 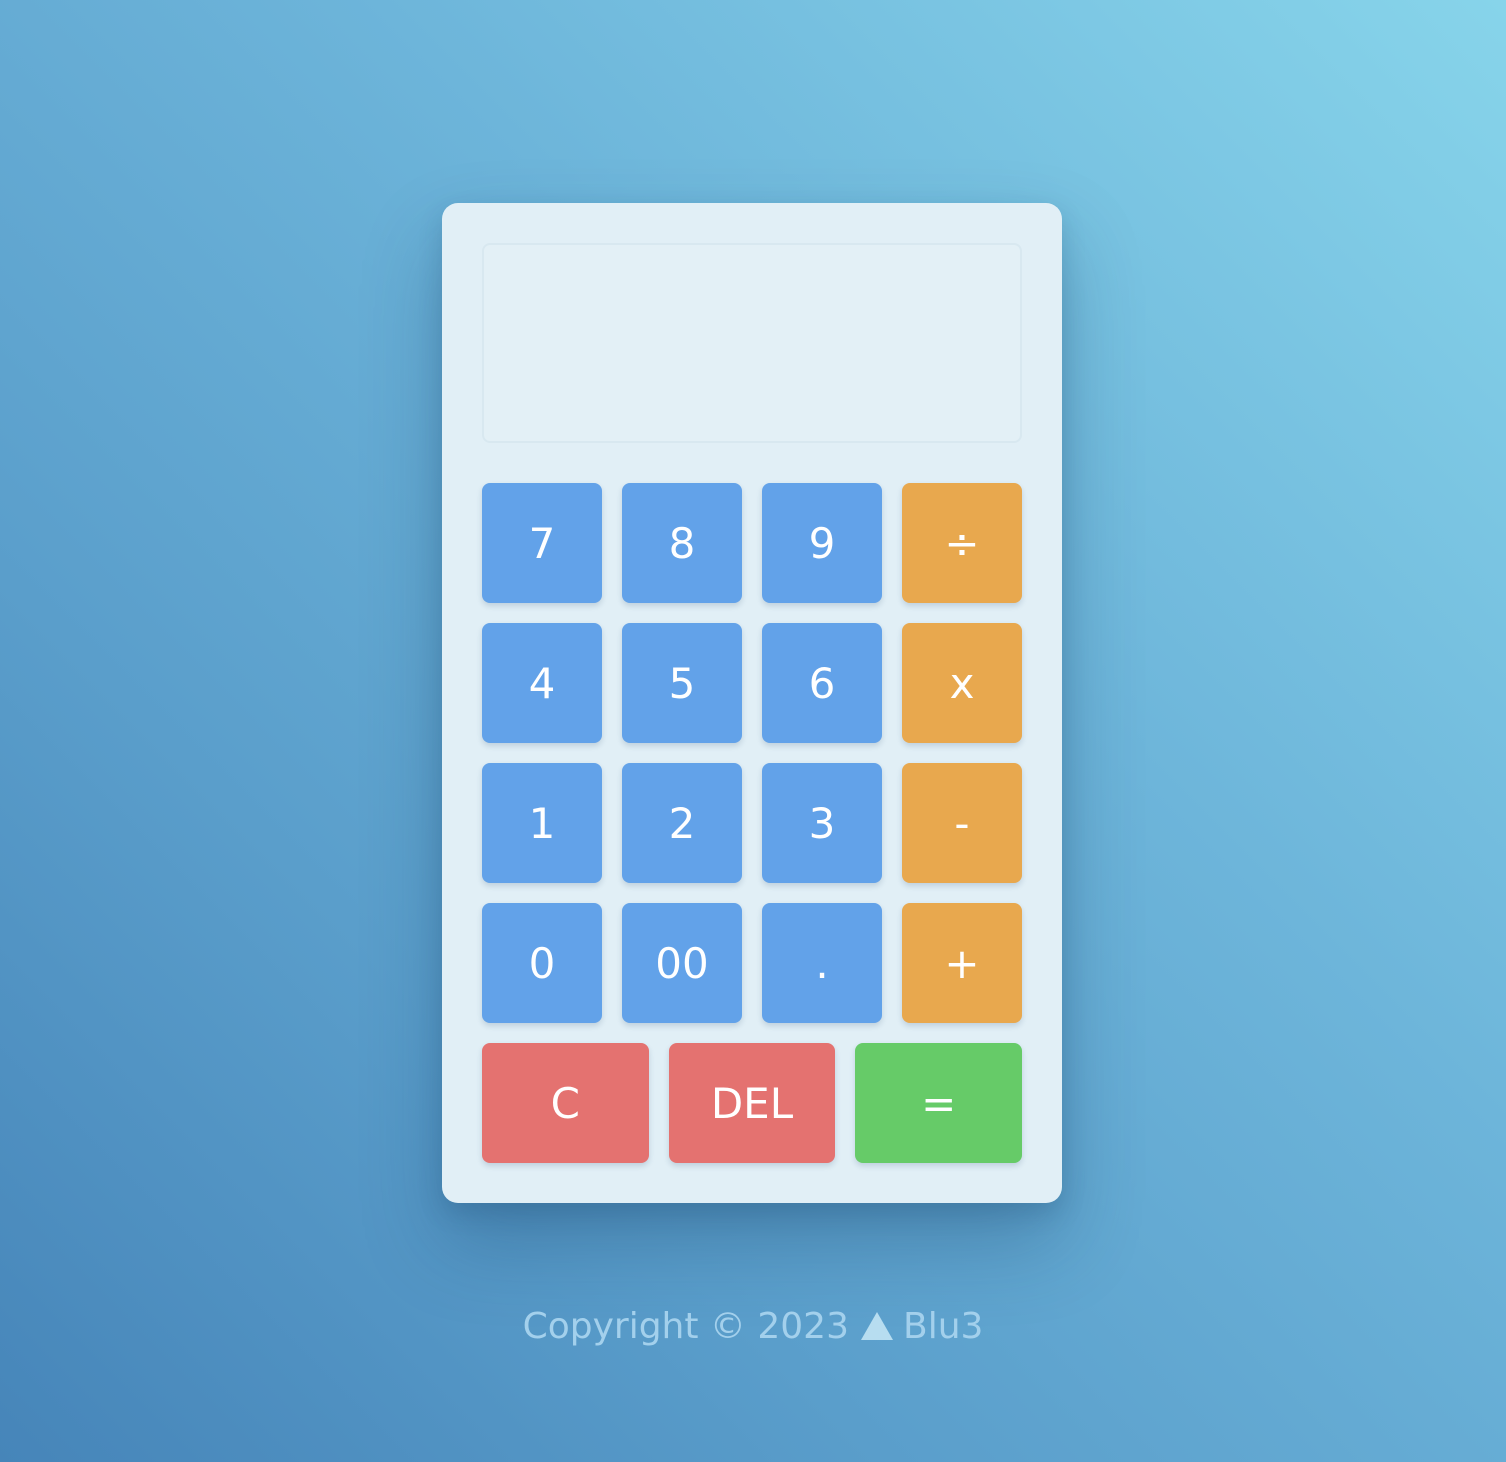 I want to click on action-keys: C DEL =, so click(x=752, y=1103).